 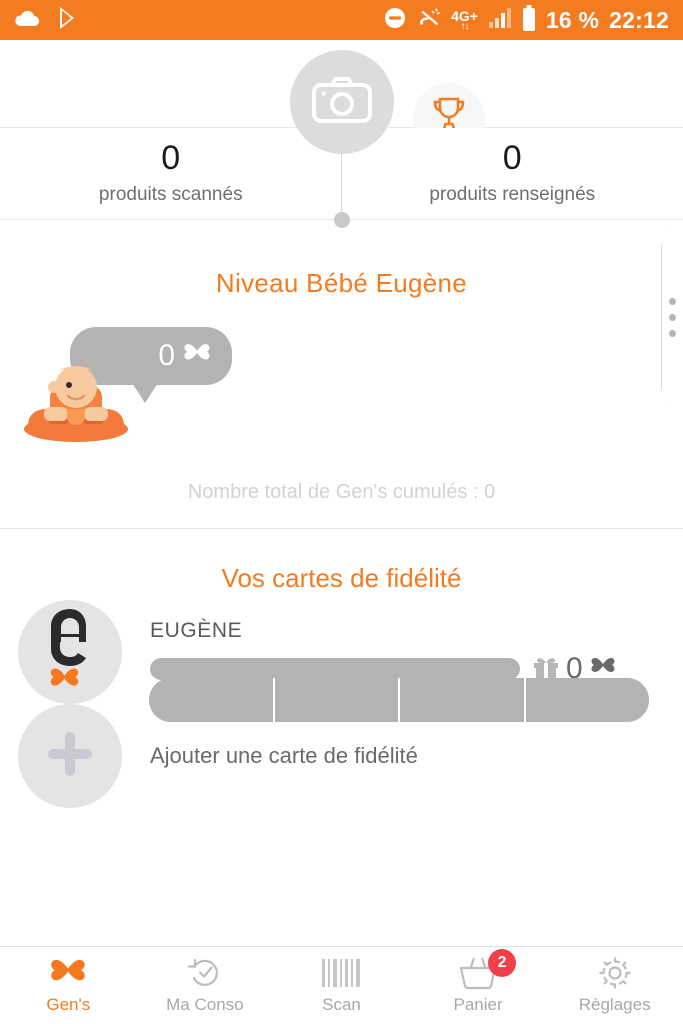 What do you see at coordinates (196, 630) in the screenshot?
I see `card-name: EUGÈNE` at bounding box center [196, 630].